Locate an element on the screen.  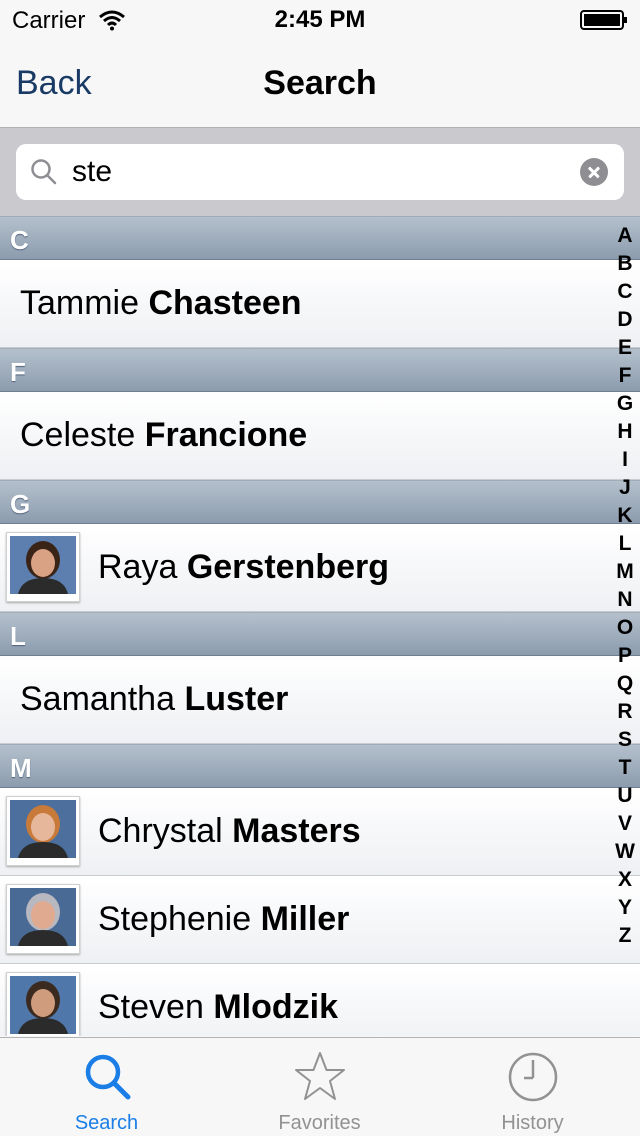
tab-history: History is located at coordinates (532, 1087).